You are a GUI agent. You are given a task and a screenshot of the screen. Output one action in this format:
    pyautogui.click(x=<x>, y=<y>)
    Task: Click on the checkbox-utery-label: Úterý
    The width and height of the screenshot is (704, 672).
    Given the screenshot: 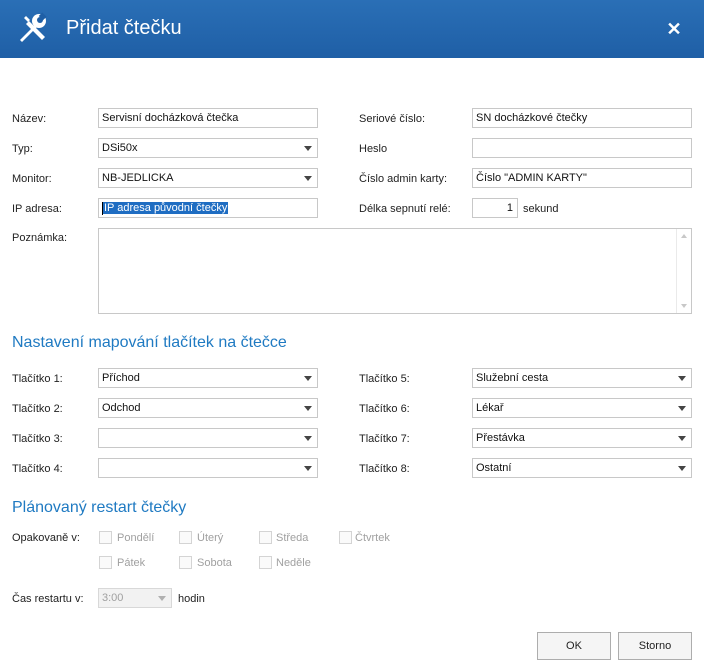 What is the action you would take?
    pyautogui.click(x=210, y=538)
    